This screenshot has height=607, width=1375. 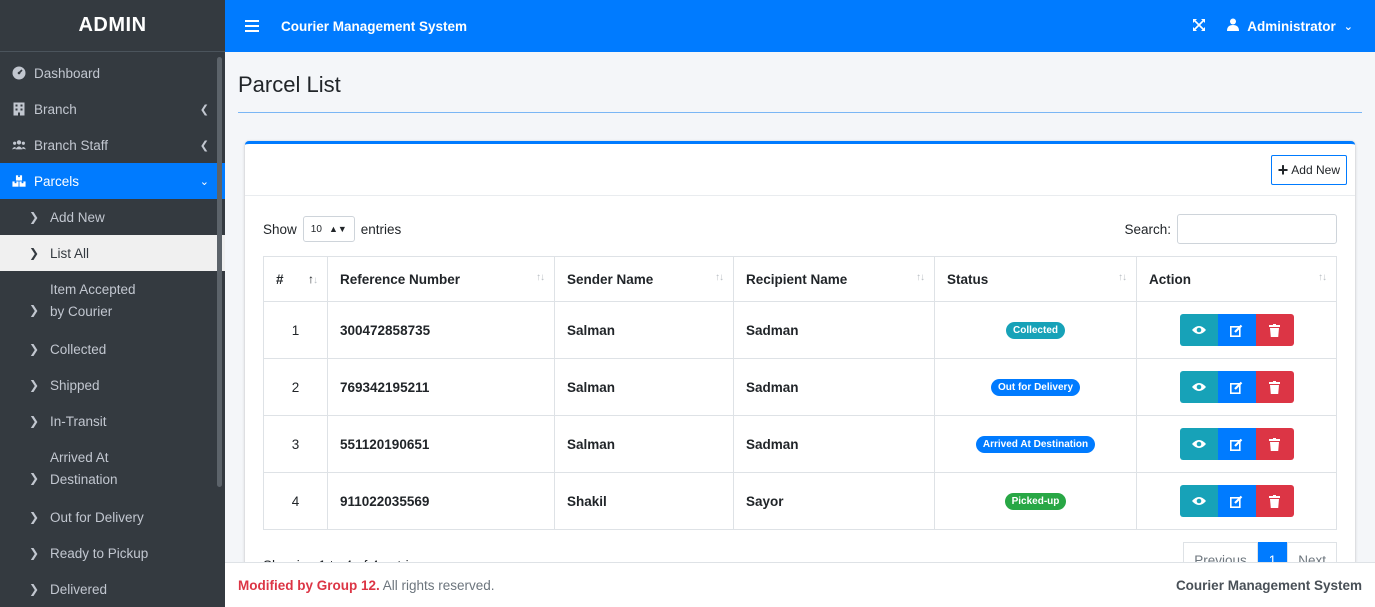 What do you see at coordinates (441, 279) in the screenshot?
I see `column-header-reference: Reference Number ↑↓` at bounding box center [441, 279].